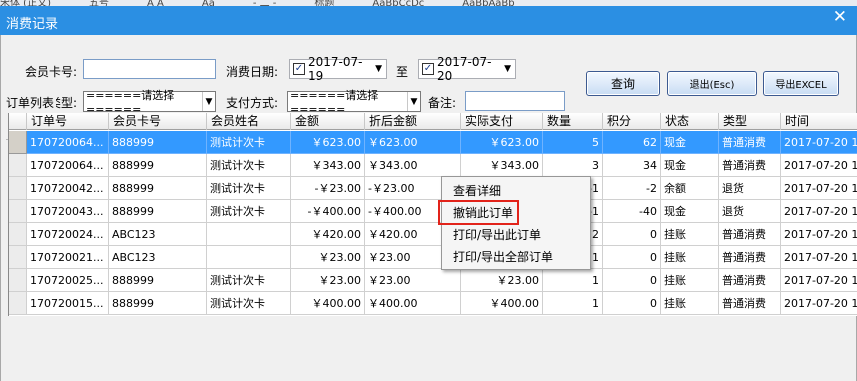  I want to click on column-header: 状态, so click(690, 121).